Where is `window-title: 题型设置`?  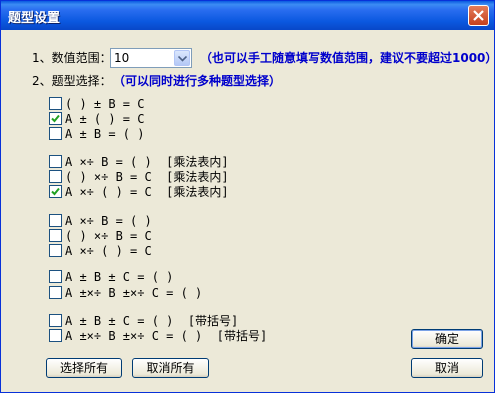
window-title: 题型设置 is located at coordinates (34, 18).